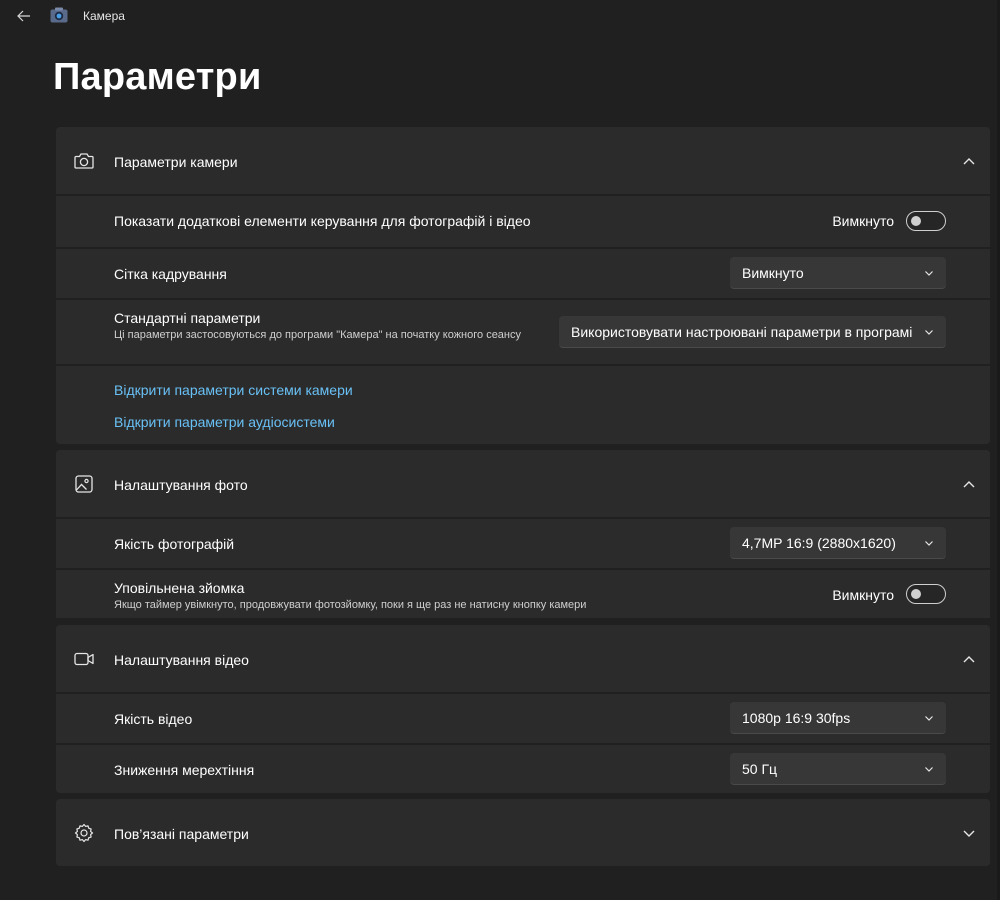 This screenshot has height=900, width=1000. Describe the element at coordinates (523, 769) in the screenshot. I see `flicker-reduction-row: Зниження мерехтіння 50 Гц` at that location.